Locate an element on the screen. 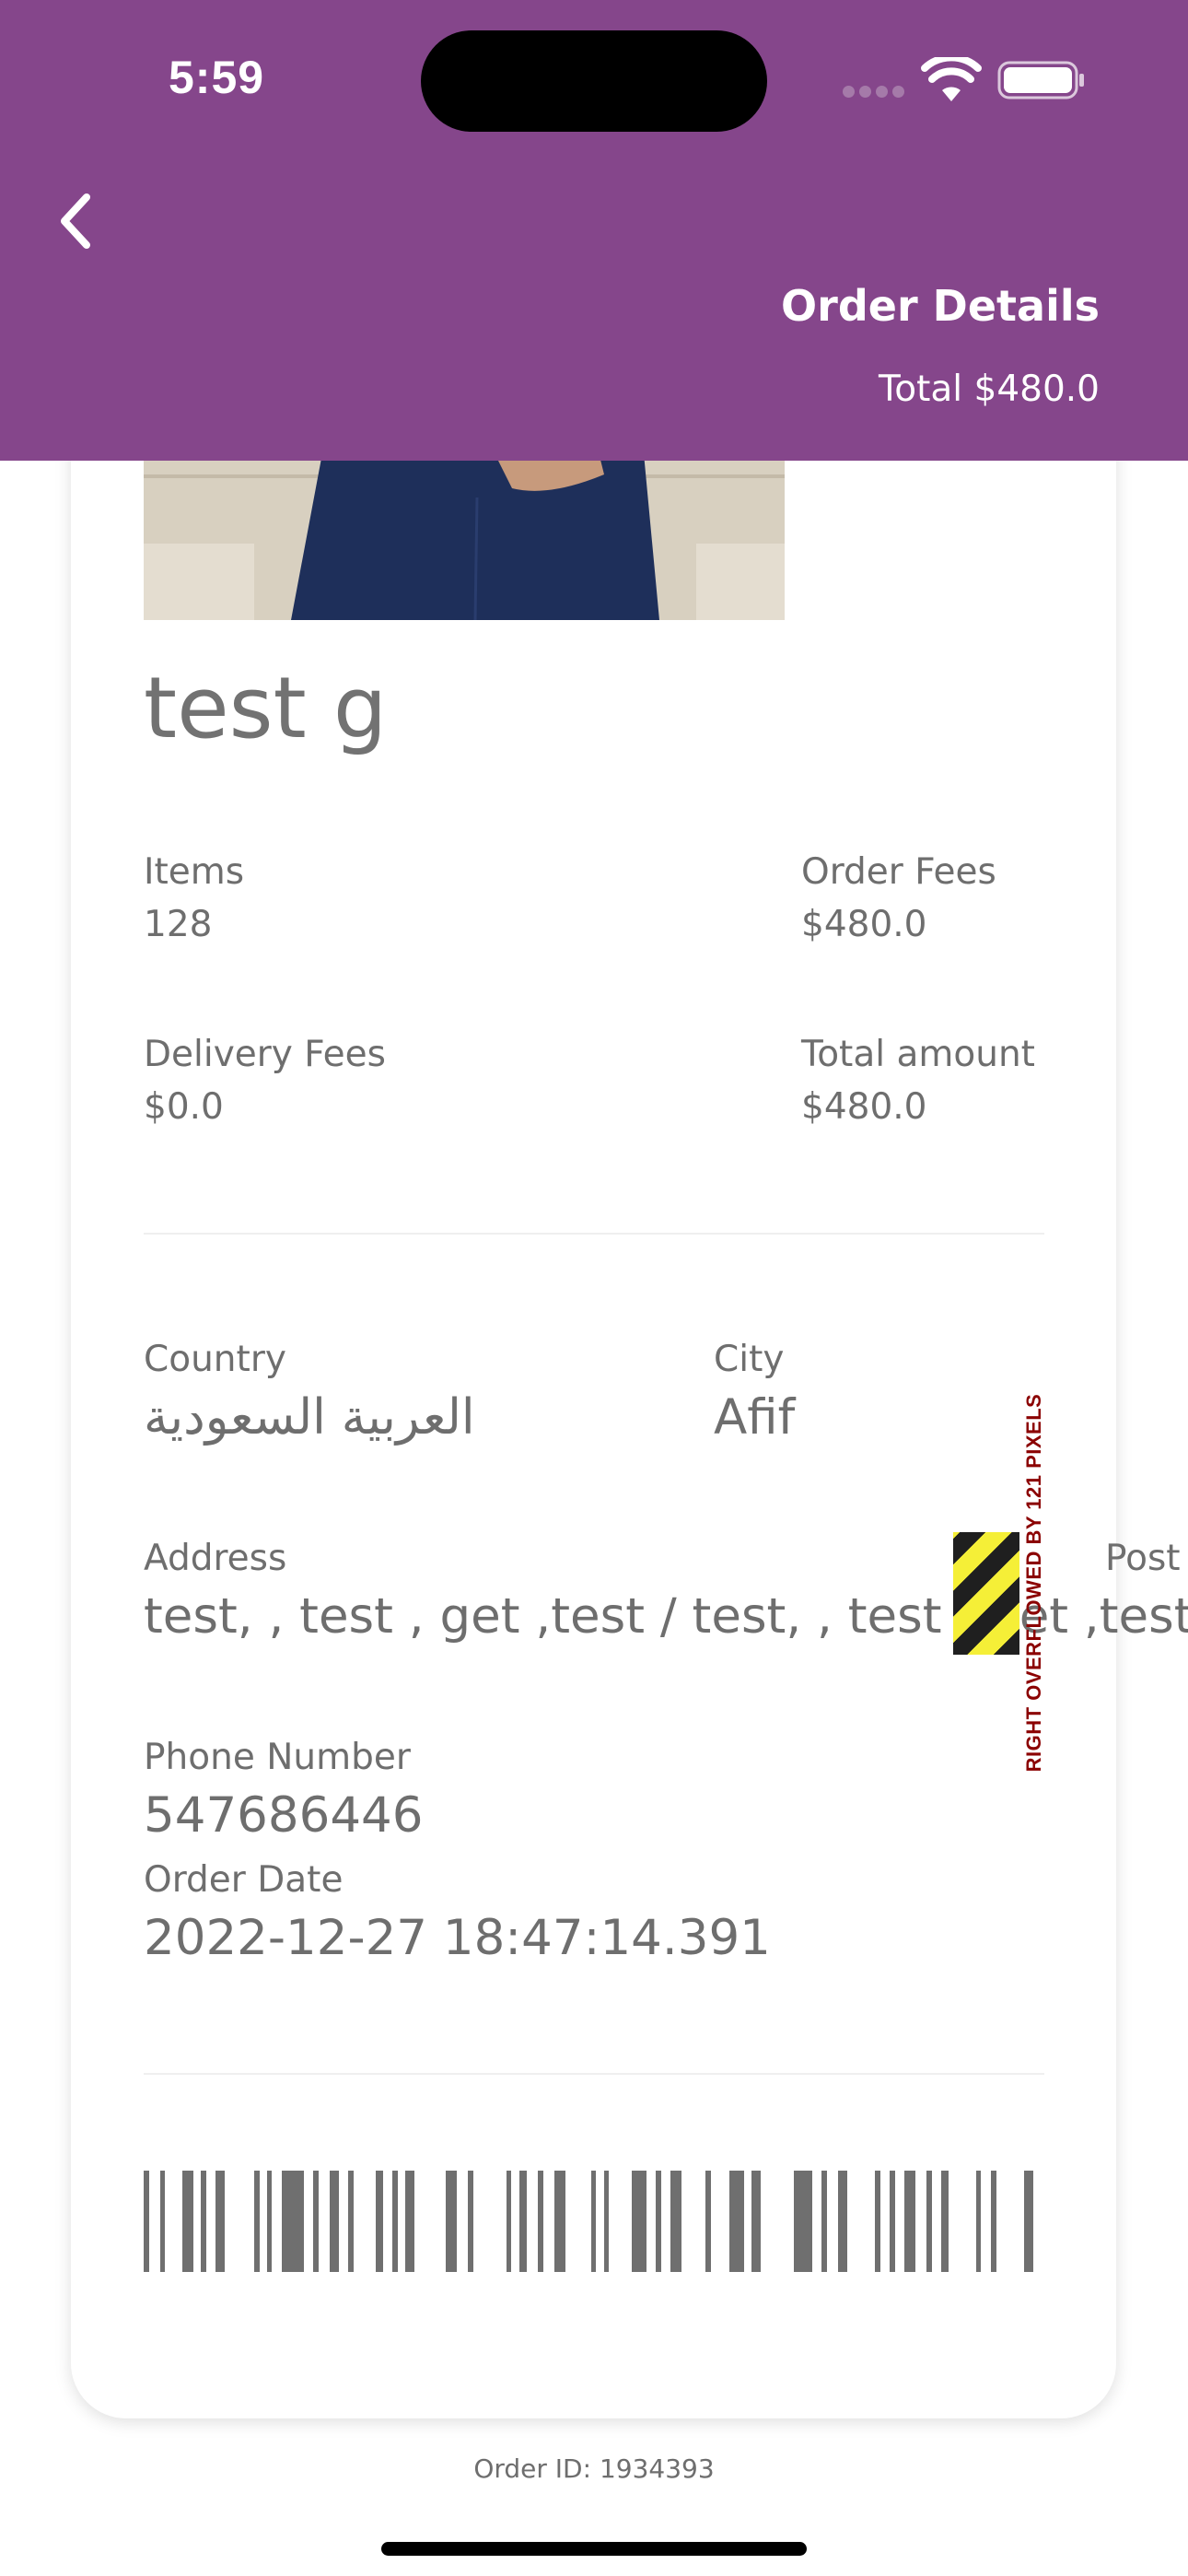 This screenshot has height=2576, width=1188. overflow-warning-stripes is located at coordinates (986, 1593).